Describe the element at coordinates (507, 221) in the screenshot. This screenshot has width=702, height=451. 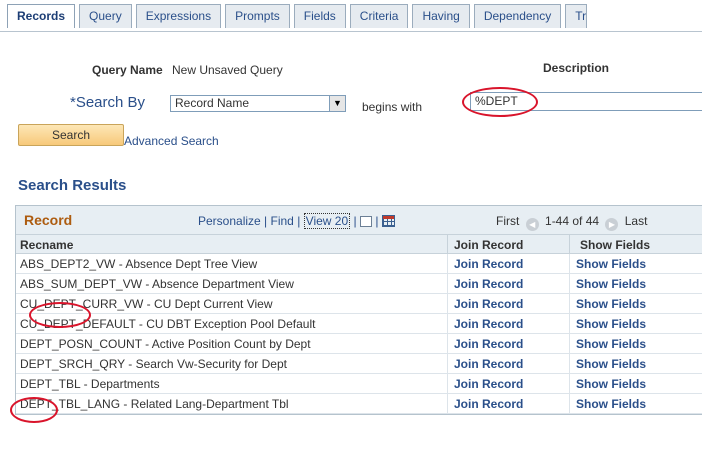
I see `first-link: First` at that location.